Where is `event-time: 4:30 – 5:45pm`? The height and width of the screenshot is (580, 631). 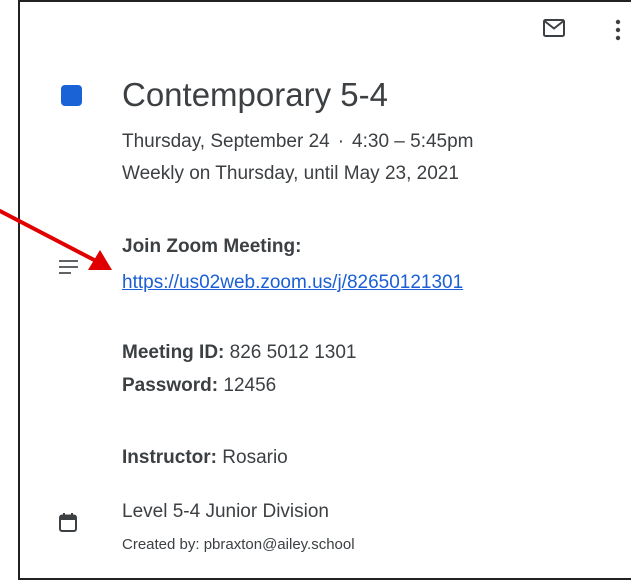
event-time: 4:30 – 5:45pm is located at coordinates (413, 141).